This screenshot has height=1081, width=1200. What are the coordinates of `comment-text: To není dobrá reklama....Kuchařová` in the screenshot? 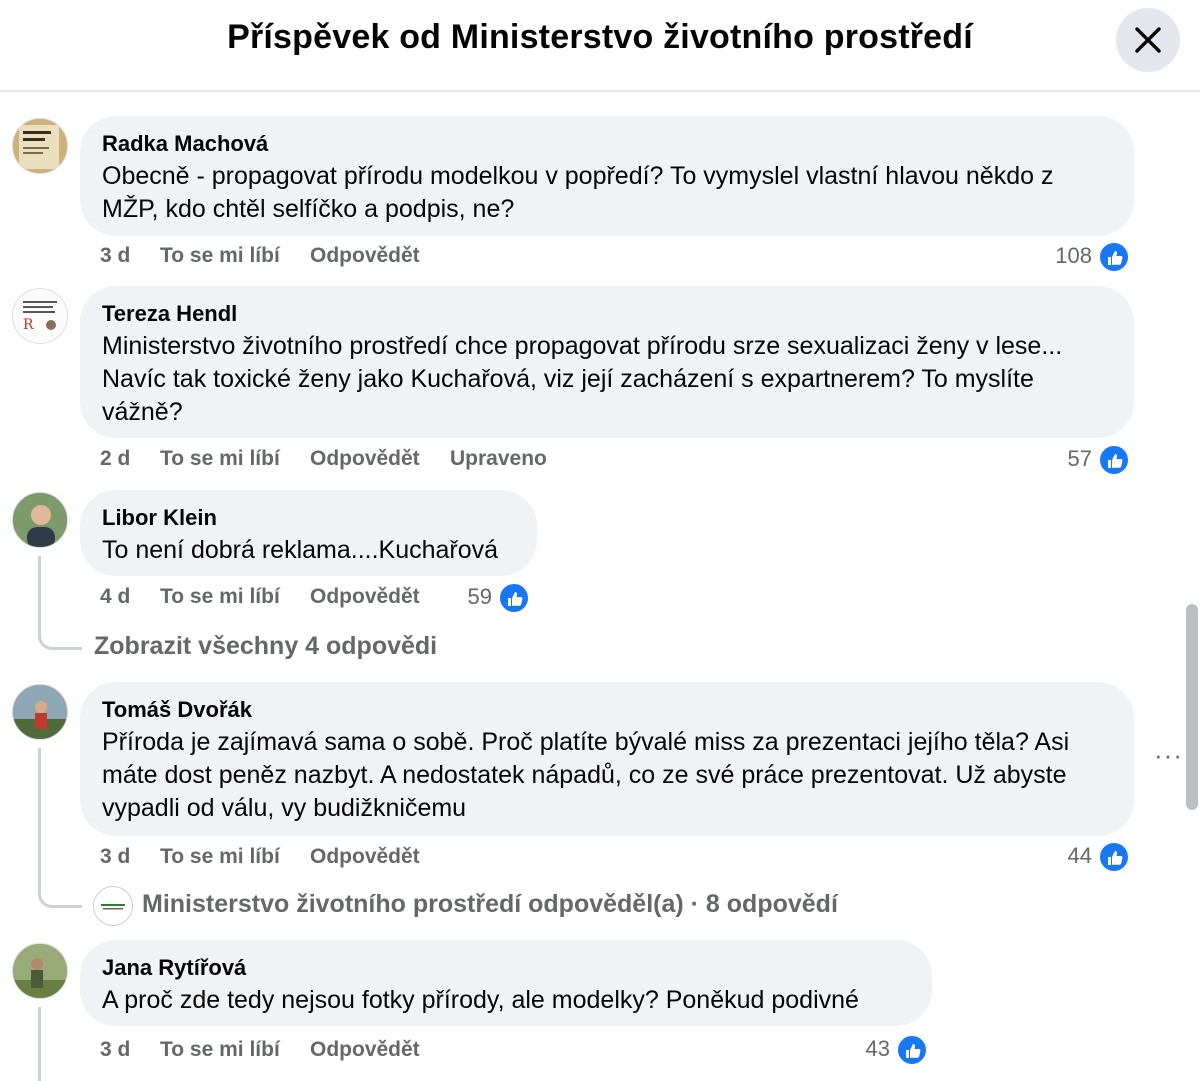 It's located at (300, 550).